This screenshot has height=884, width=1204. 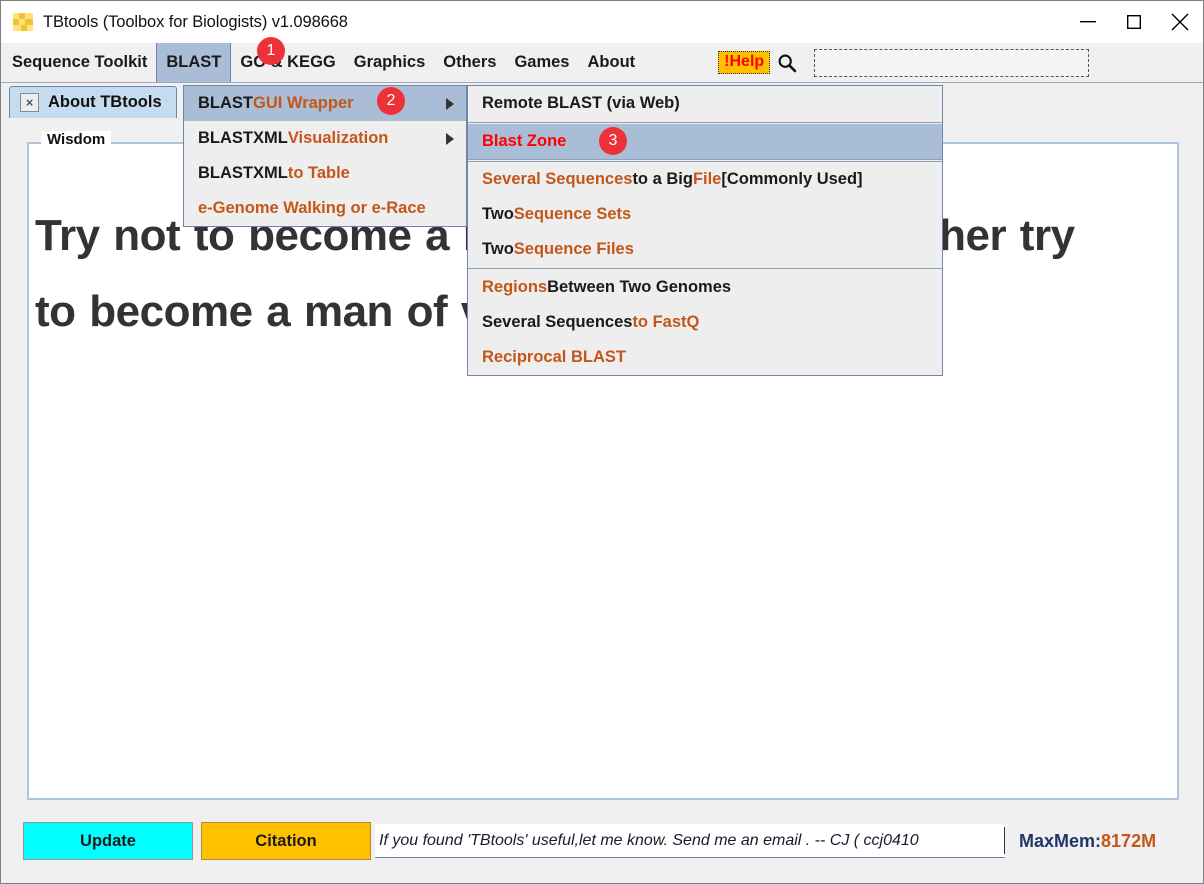 What do you see at coordinates (29, 102) in the screenshot?
I see `close-icon: ×` at bounding box center [29, 102].